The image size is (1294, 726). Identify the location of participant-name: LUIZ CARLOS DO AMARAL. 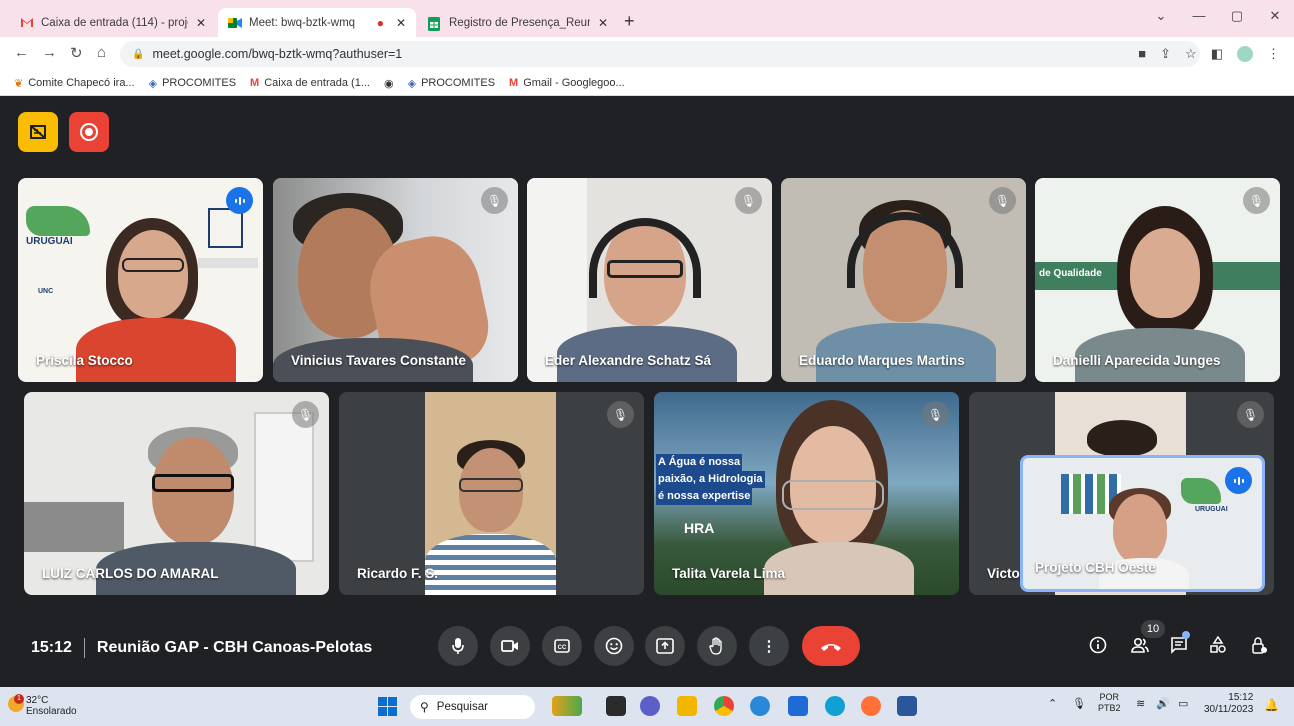
(130, 573).